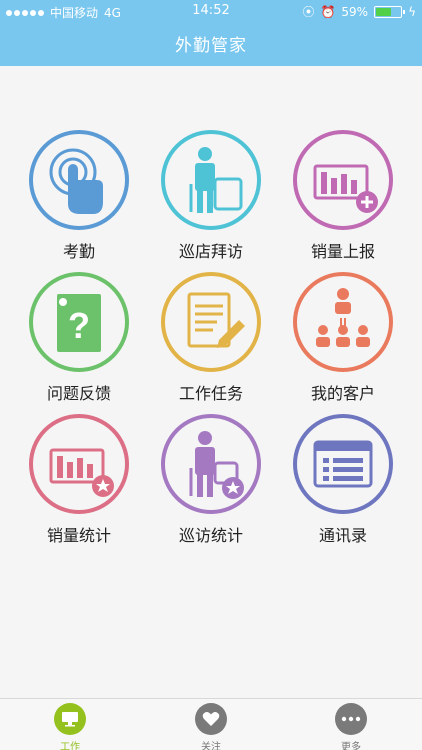 Image resolution: width=422 pixels, height=750 pixels. Describe the element at coordinates (342, 393) in the screenshot. I see `tile-label: 我的客户` at that location.